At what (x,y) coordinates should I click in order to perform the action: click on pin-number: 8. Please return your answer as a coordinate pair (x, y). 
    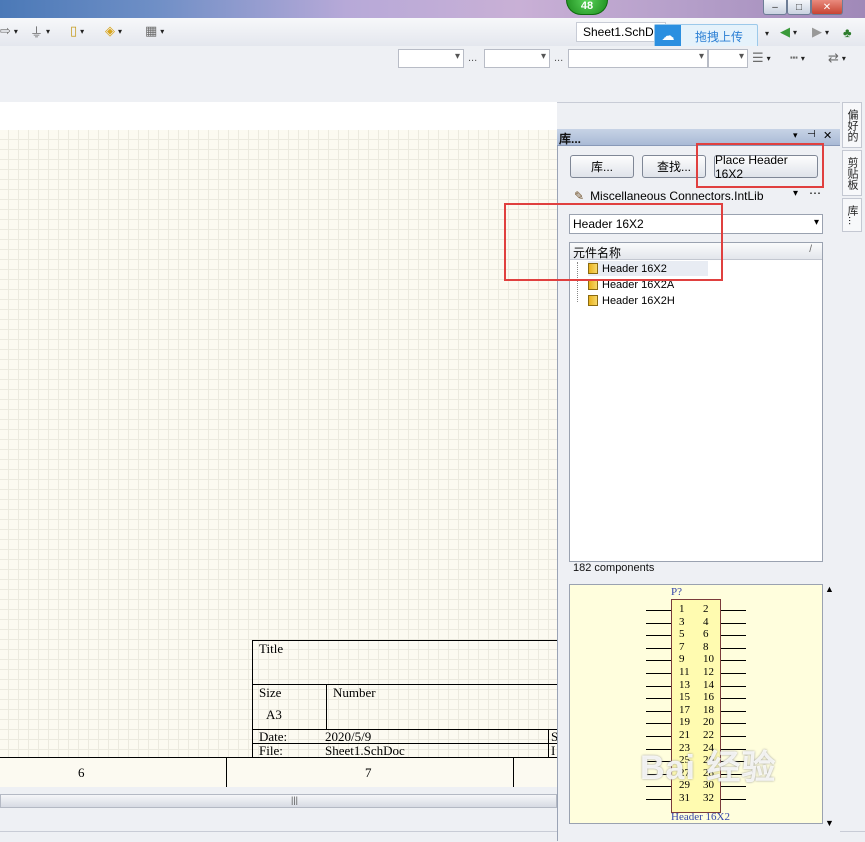
    Looking at the image, I should click on (706, 646).